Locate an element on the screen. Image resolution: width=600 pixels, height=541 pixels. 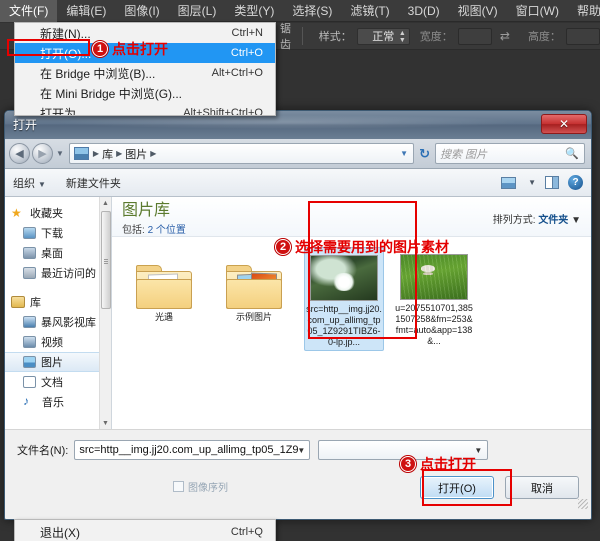
scrollbar-thumb is located at coordinates (106, 260).